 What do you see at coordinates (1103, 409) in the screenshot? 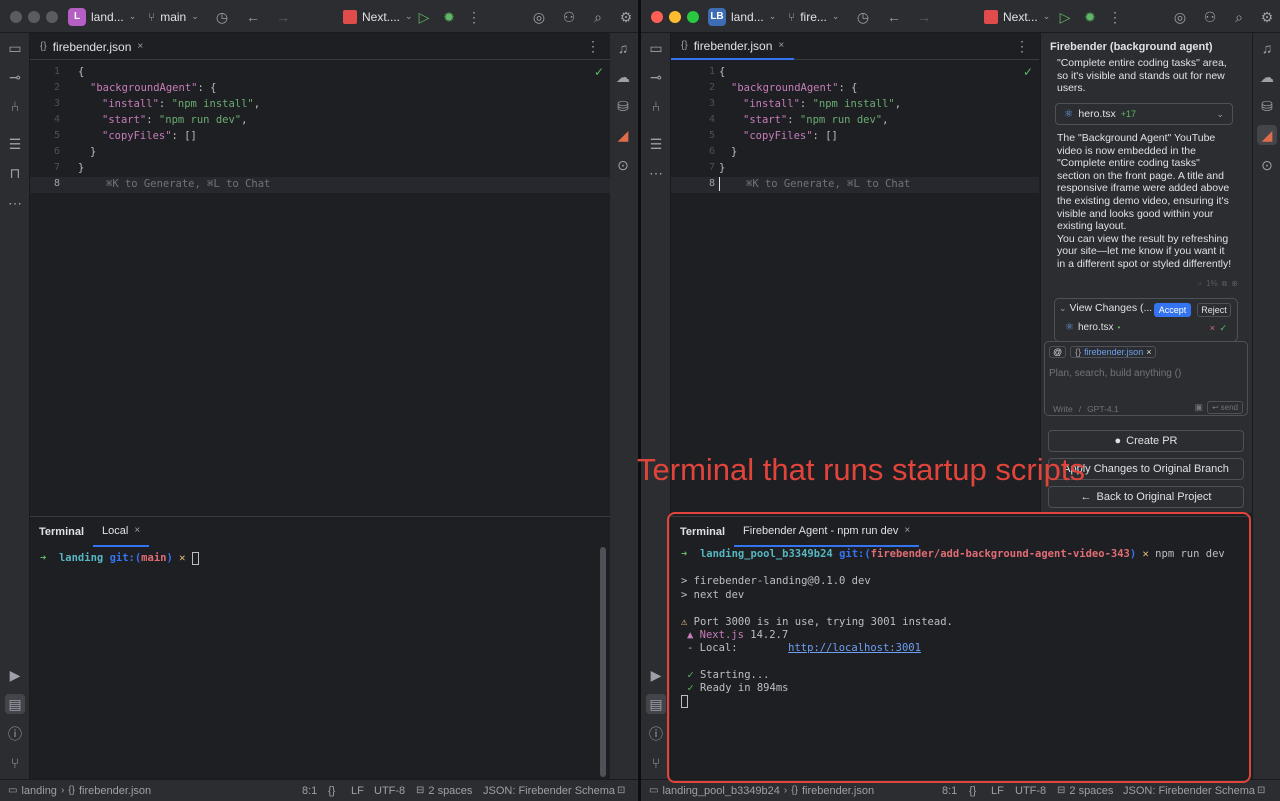
I see `model-selector: GPT-4.1` at bounding box center [1103, 409].